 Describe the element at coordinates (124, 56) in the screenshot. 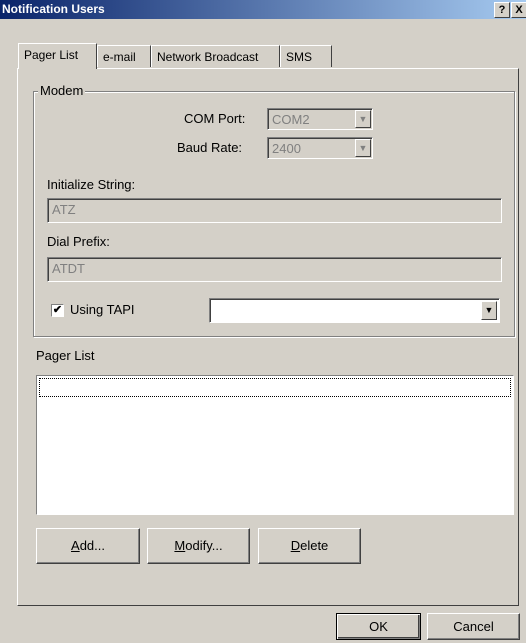

I see `tab-email: e-mail` at that location.